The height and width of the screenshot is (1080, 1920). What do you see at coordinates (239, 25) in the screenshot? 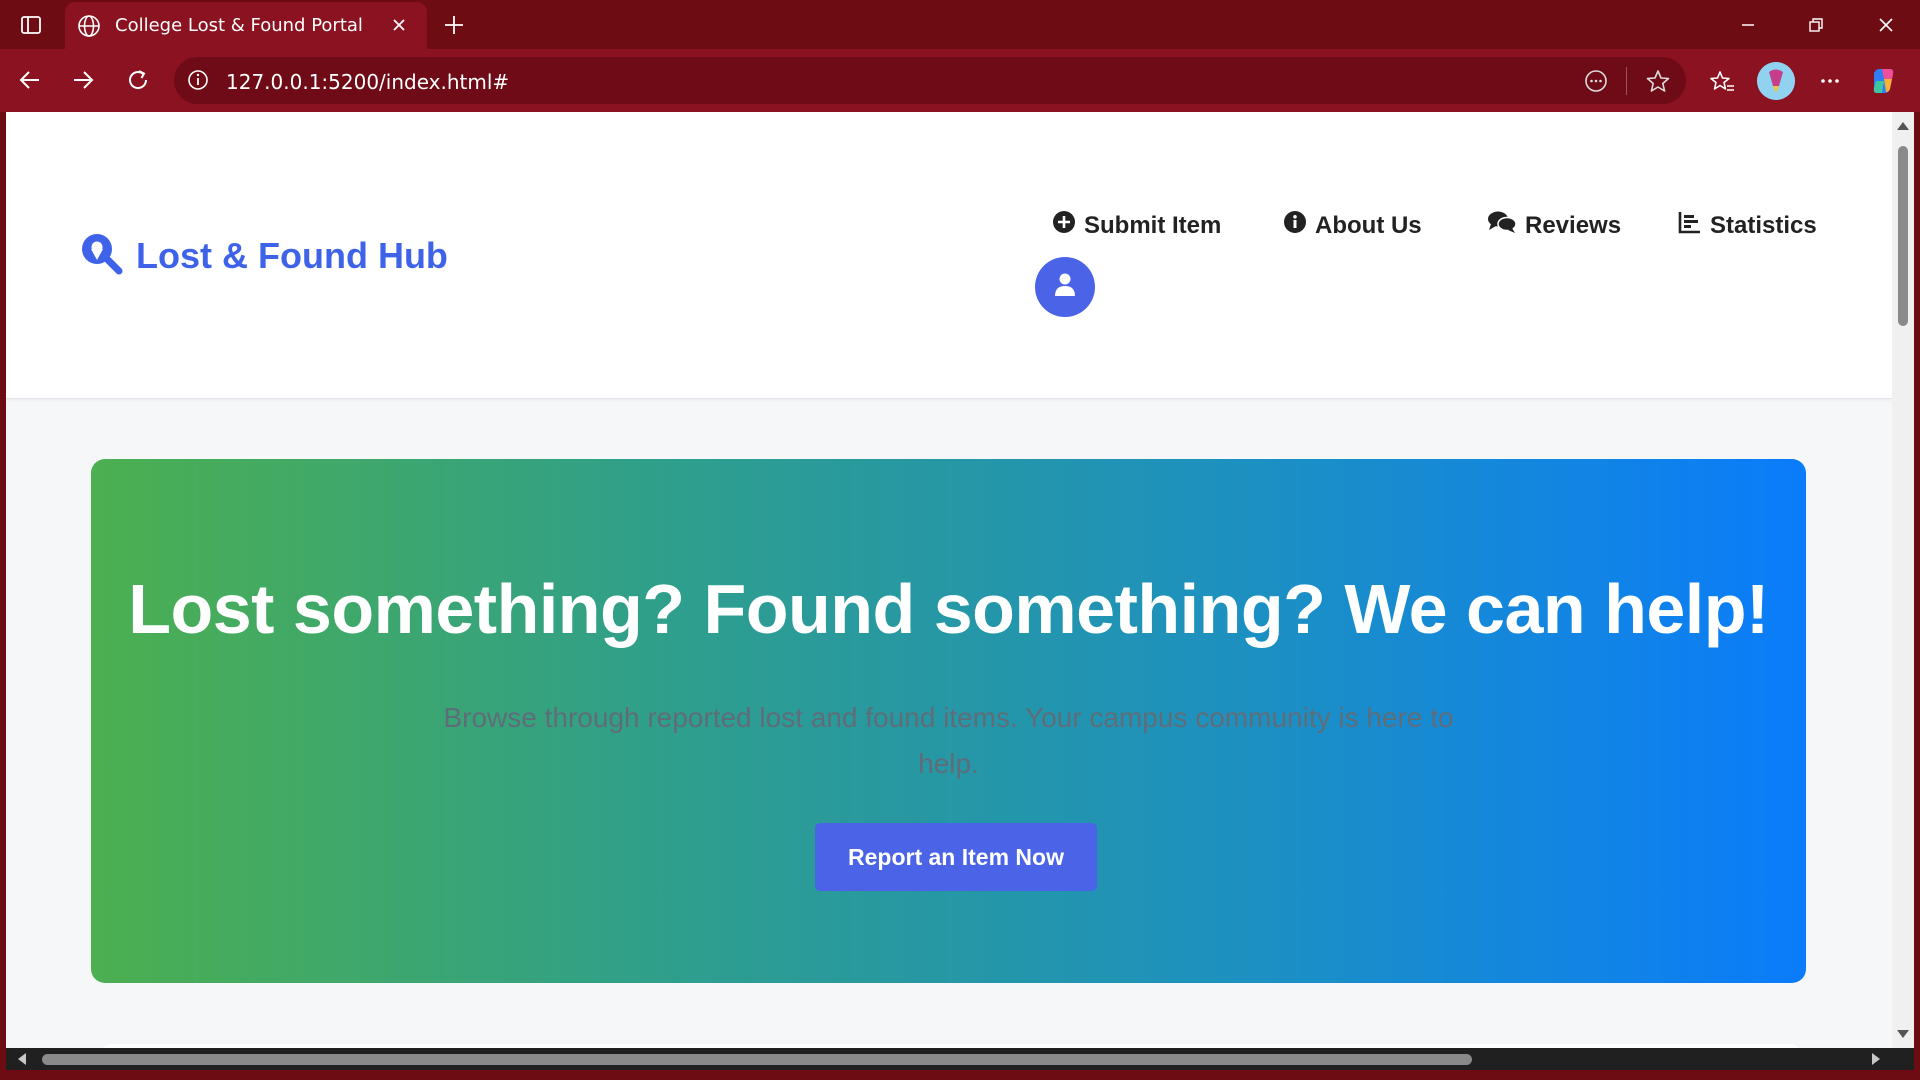
I see `tab-title: College Lost & Found Portal` at bounding box center [239, 25].